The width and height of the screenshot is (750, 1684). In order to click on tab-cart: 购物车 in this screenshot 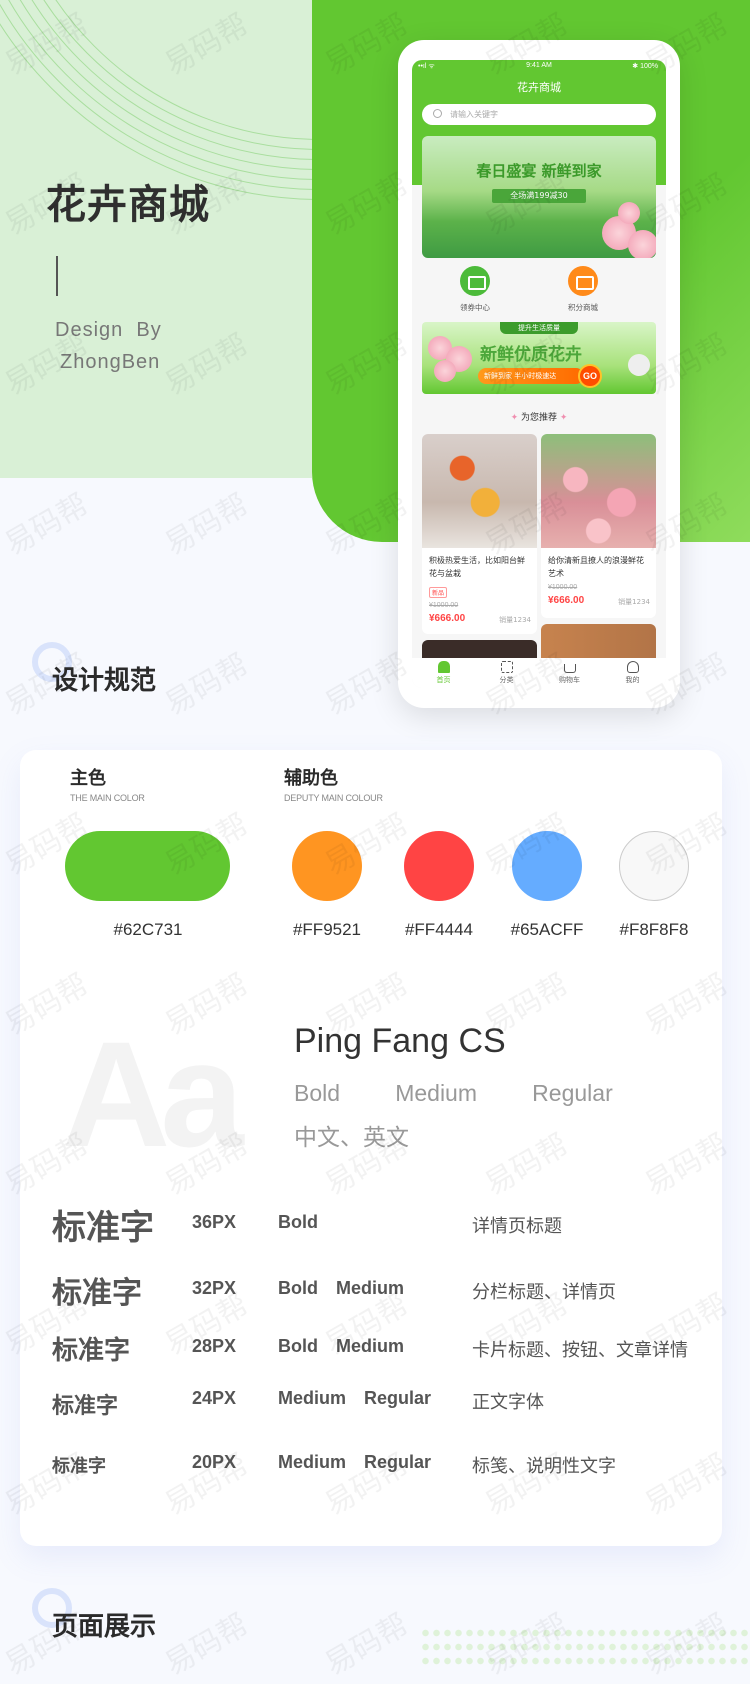, I will do `click(569, 673)`.